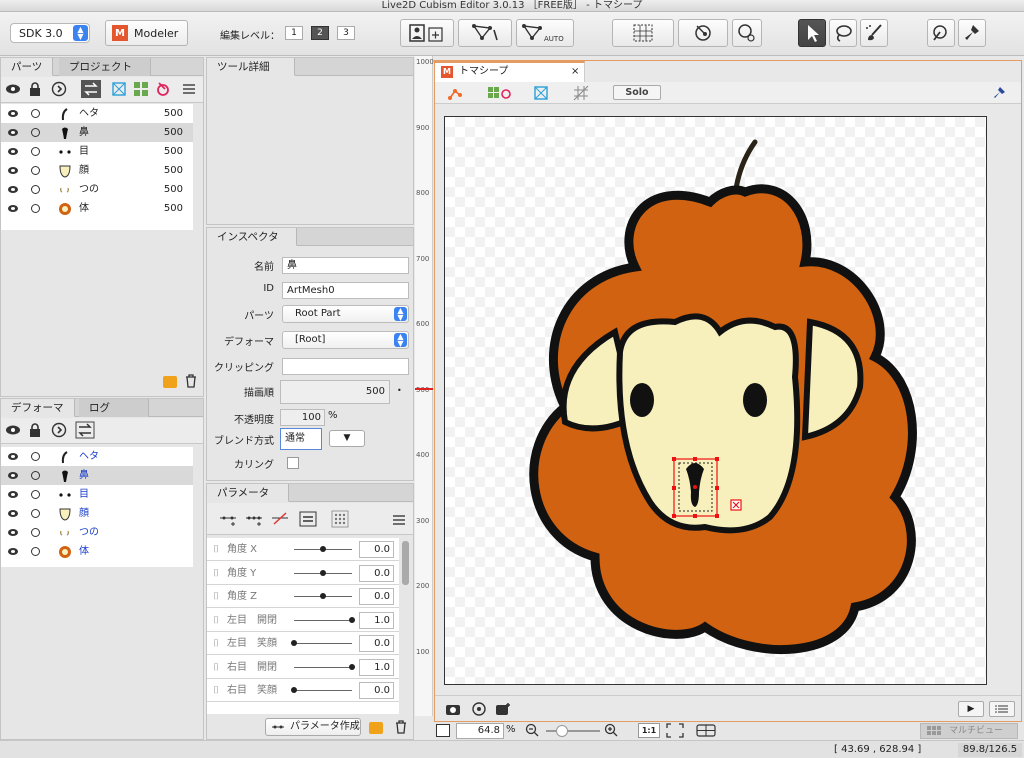 This screenshot has height=758, width=1024. I want to click on part-row: 鼻 500, so click(97, 132).